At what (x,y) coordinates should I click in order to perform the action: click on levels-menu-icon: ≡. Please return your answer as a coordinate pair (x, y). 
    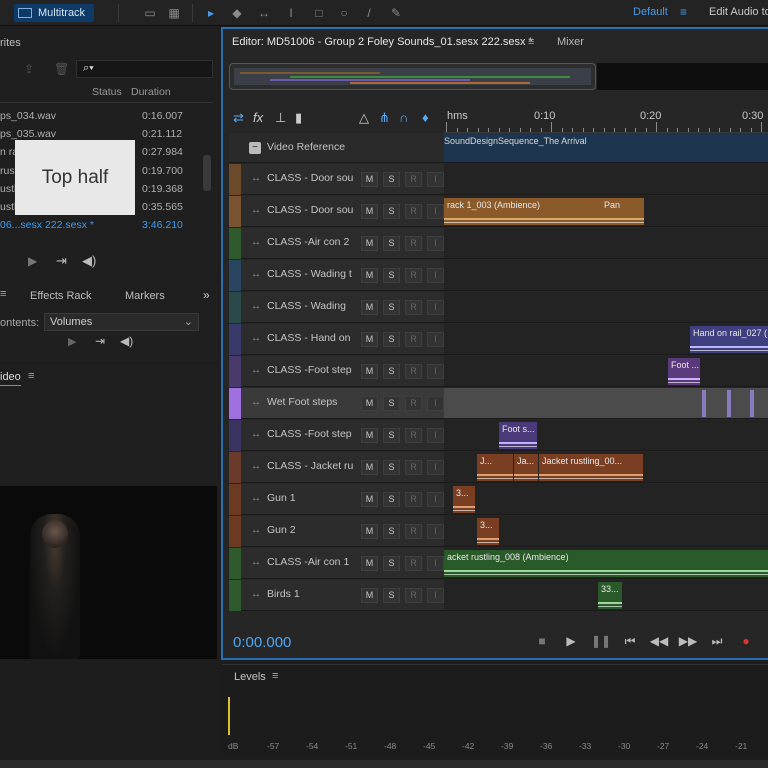
    Looking at the image, I should click on (275, 676).